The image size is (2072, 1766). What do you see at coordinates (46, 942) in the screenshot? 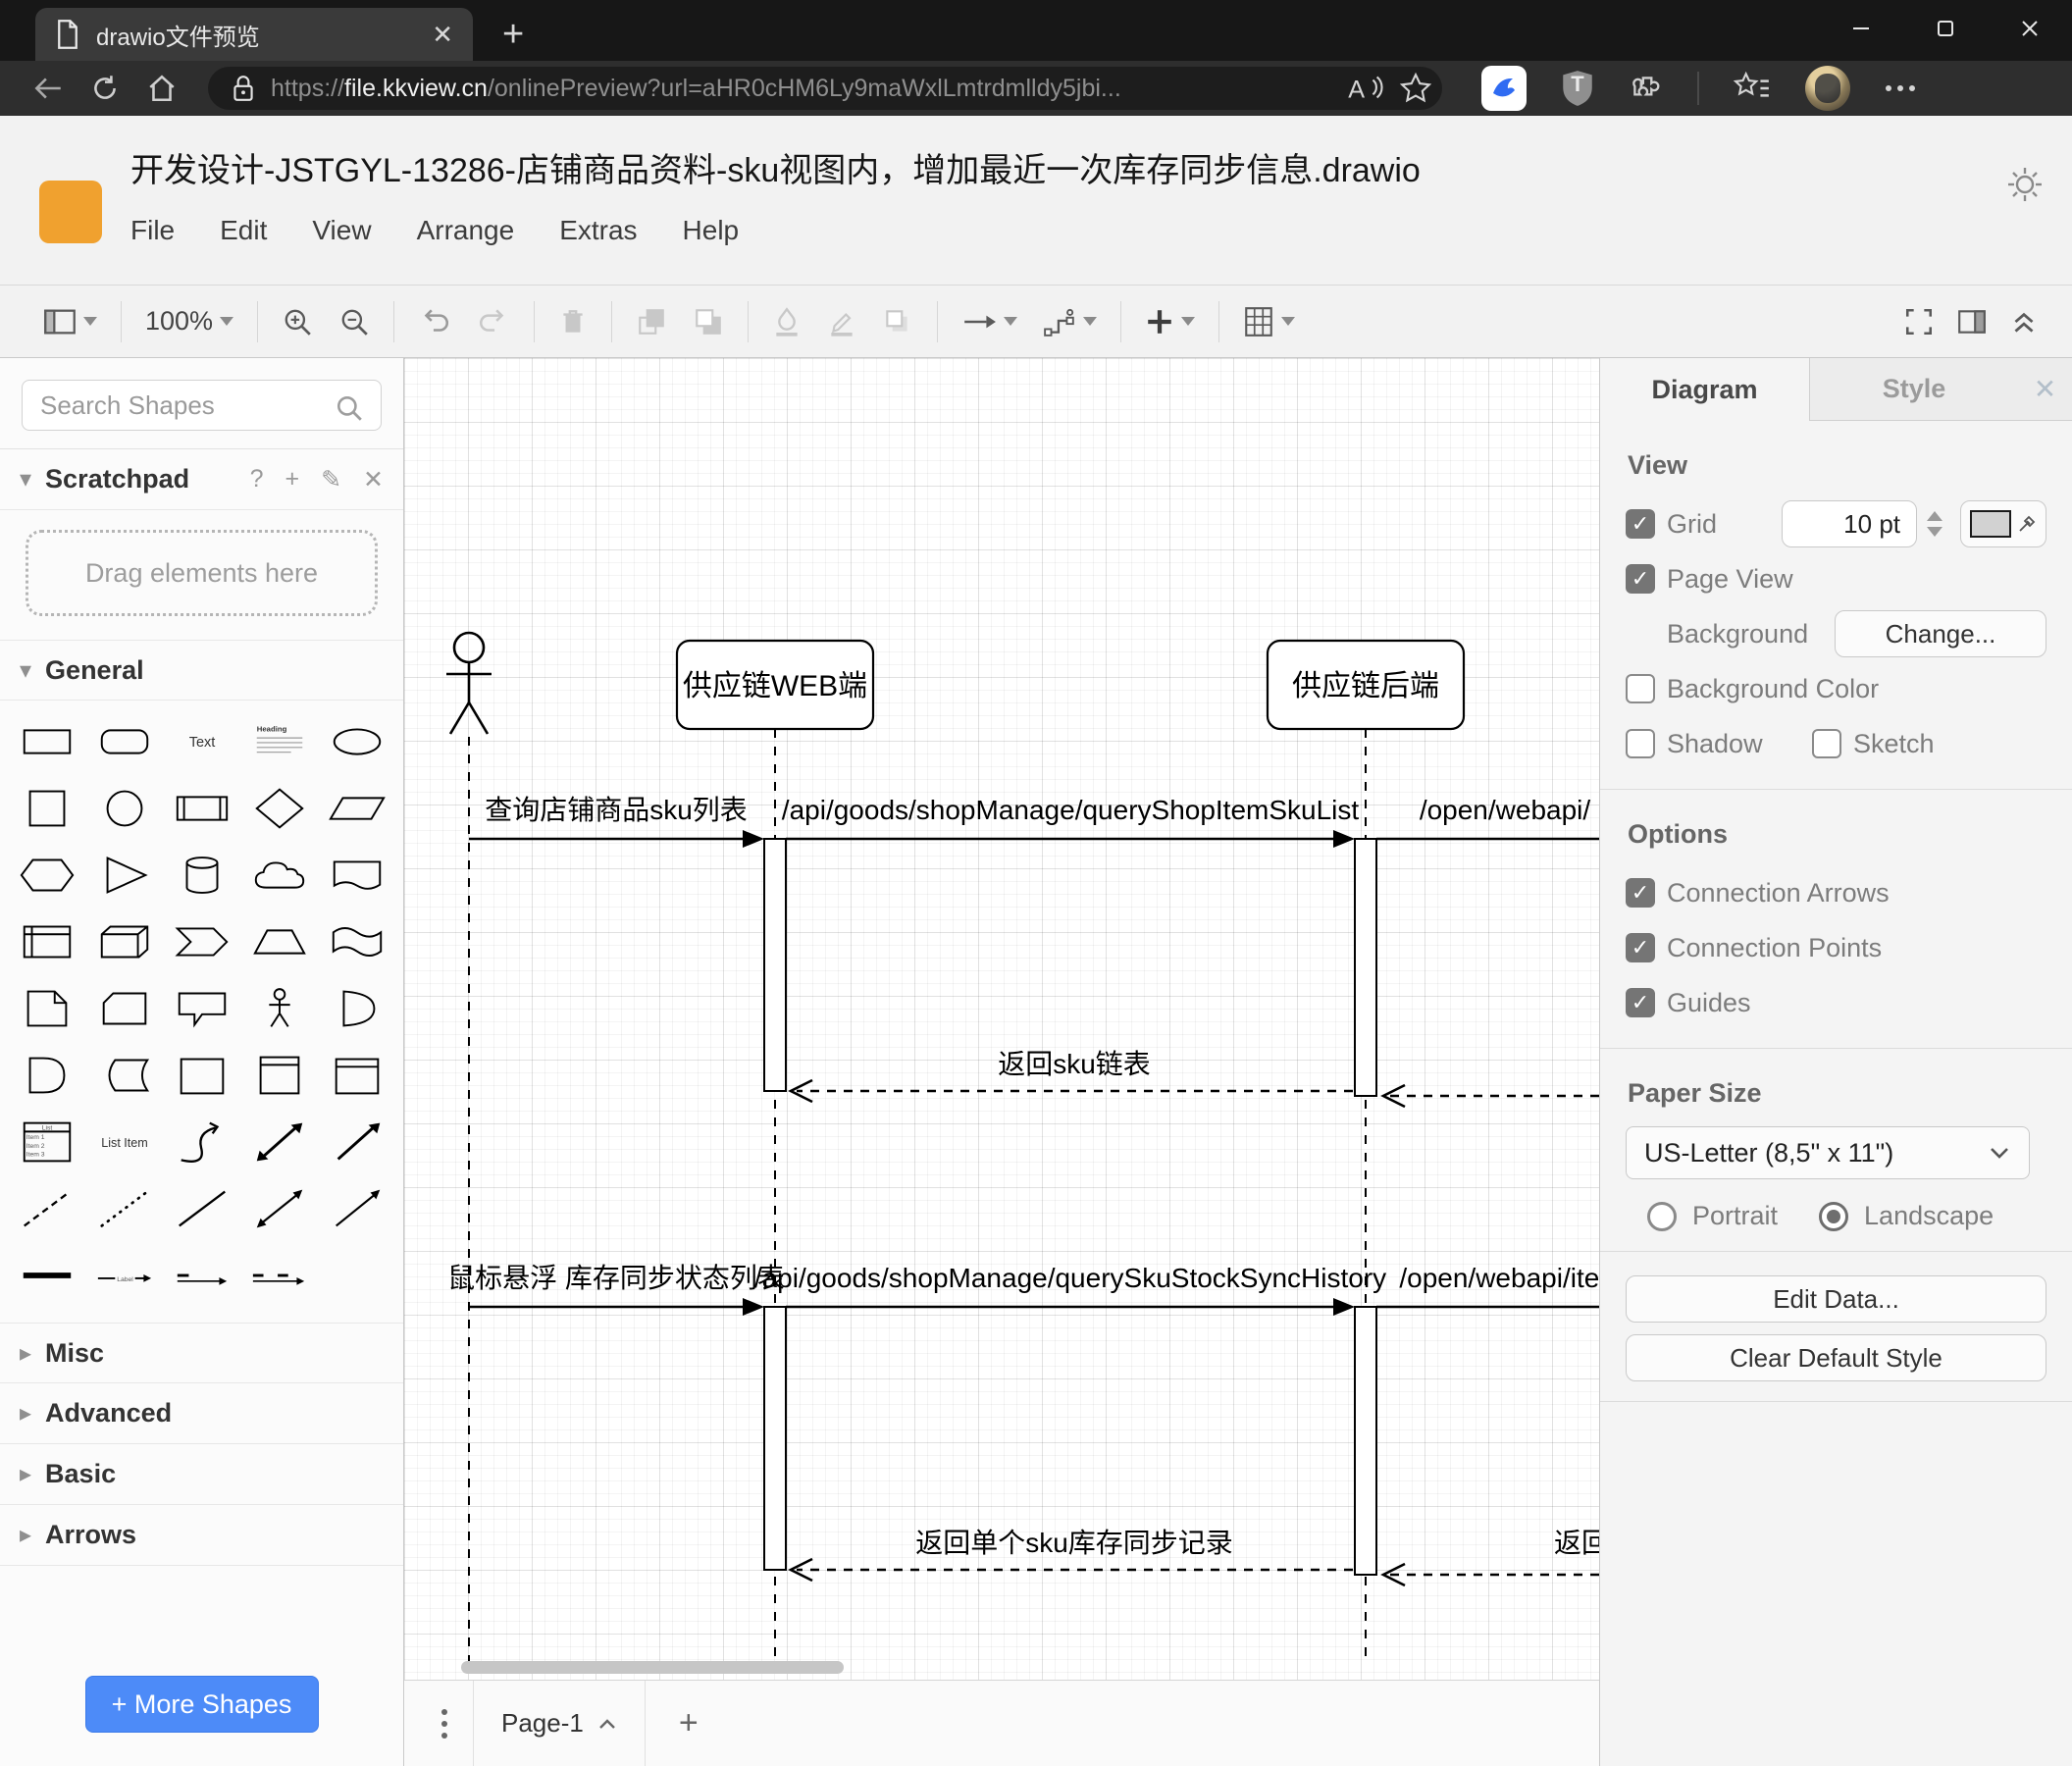
I see `shape-internal-storage` at bounding box center [46, 942].